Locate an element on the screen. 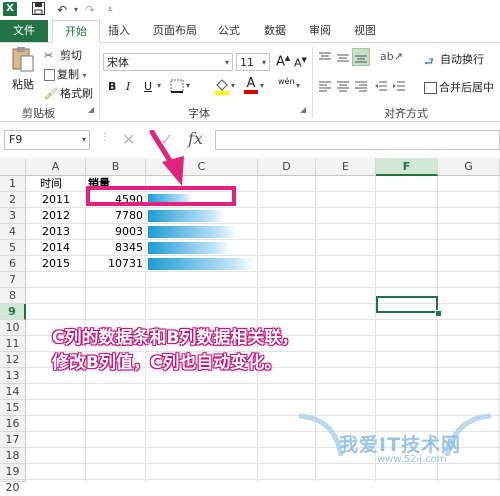  wrap-text-button: ⮐ 自动换行 is located at coordinates (454, 59).